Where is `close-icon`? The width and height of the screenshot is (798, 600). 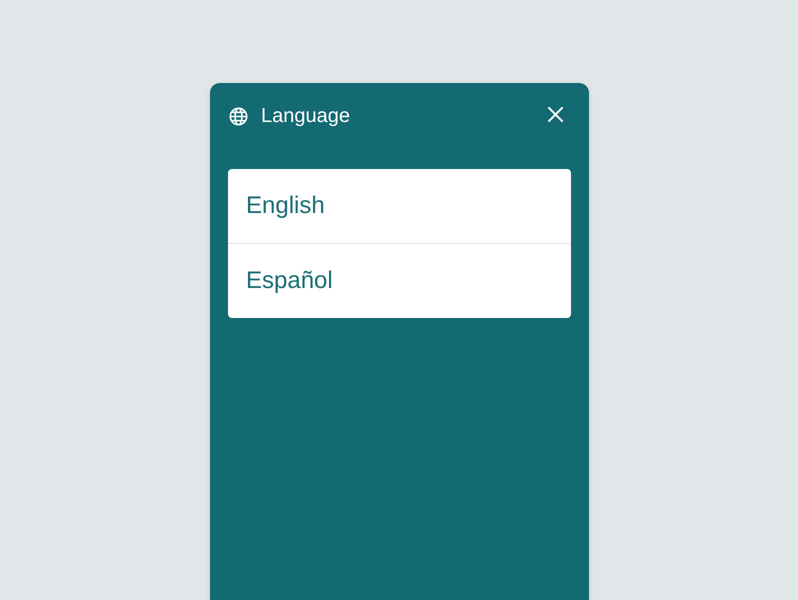 close-icon is located at coordinates (555, 114).